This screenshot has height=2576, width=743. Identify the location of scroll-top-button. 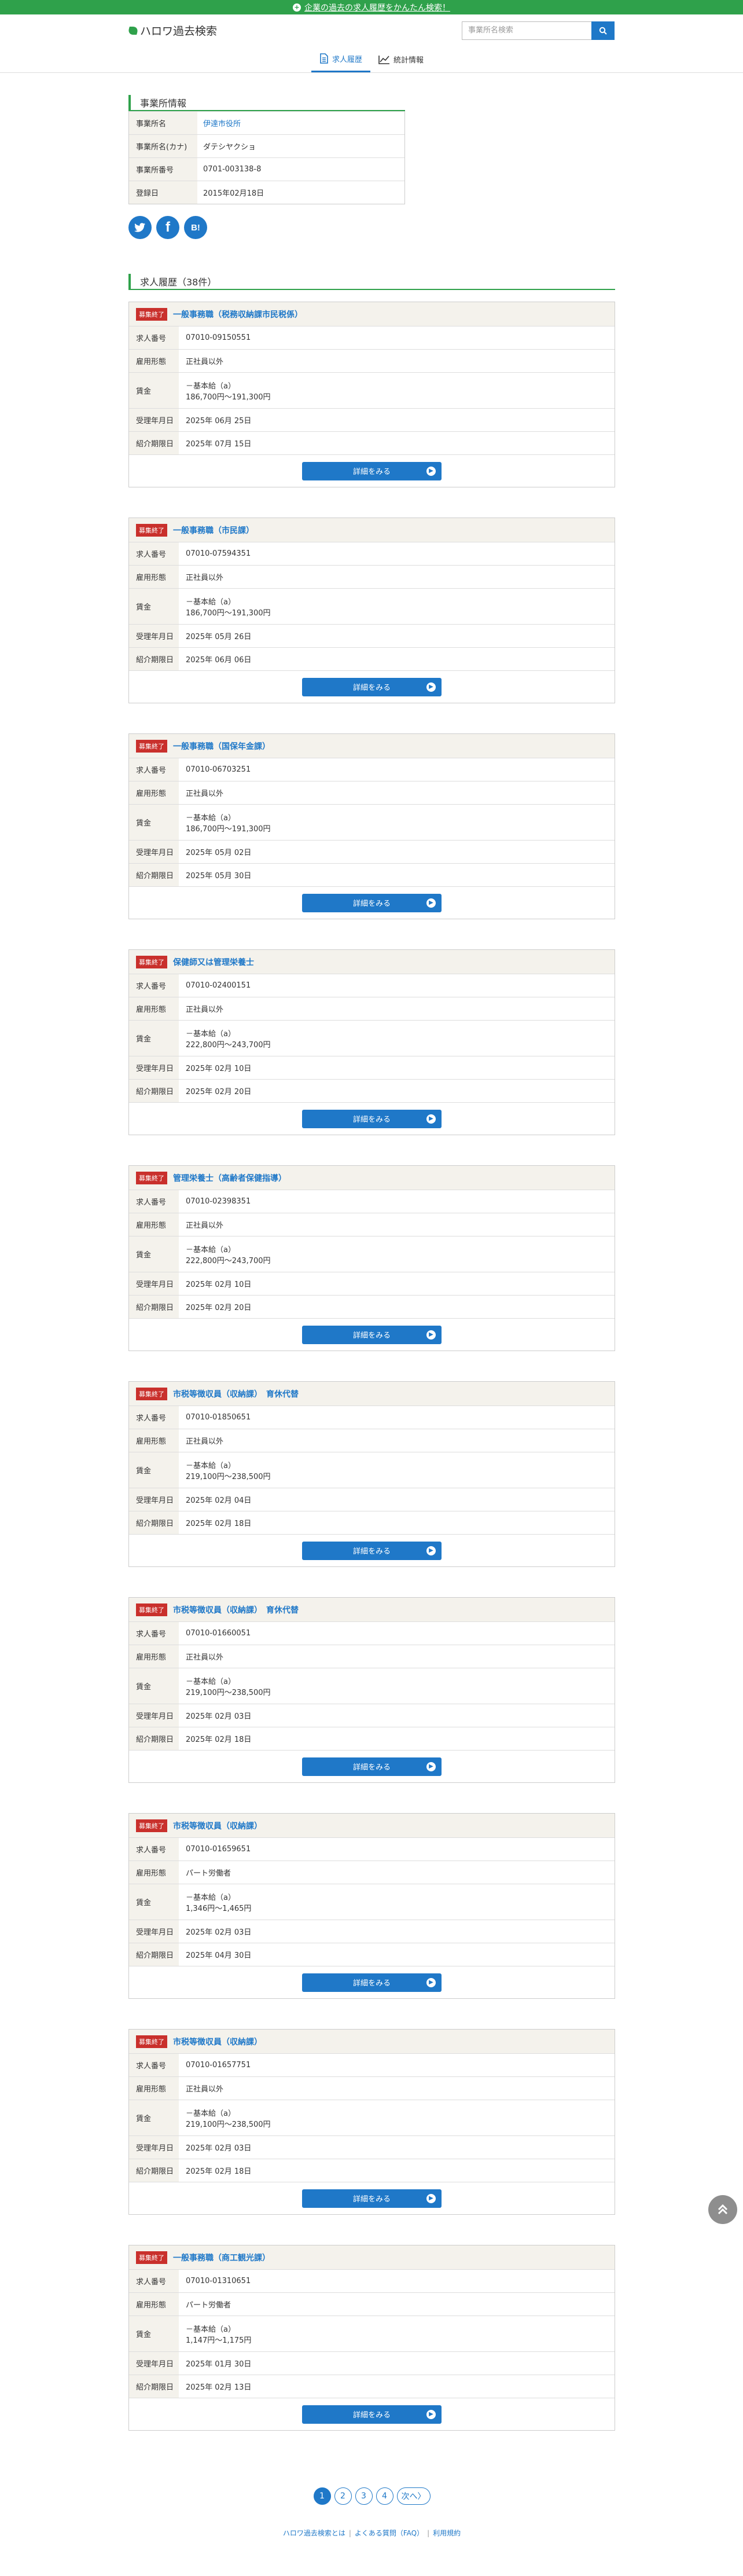
(722, 2209).